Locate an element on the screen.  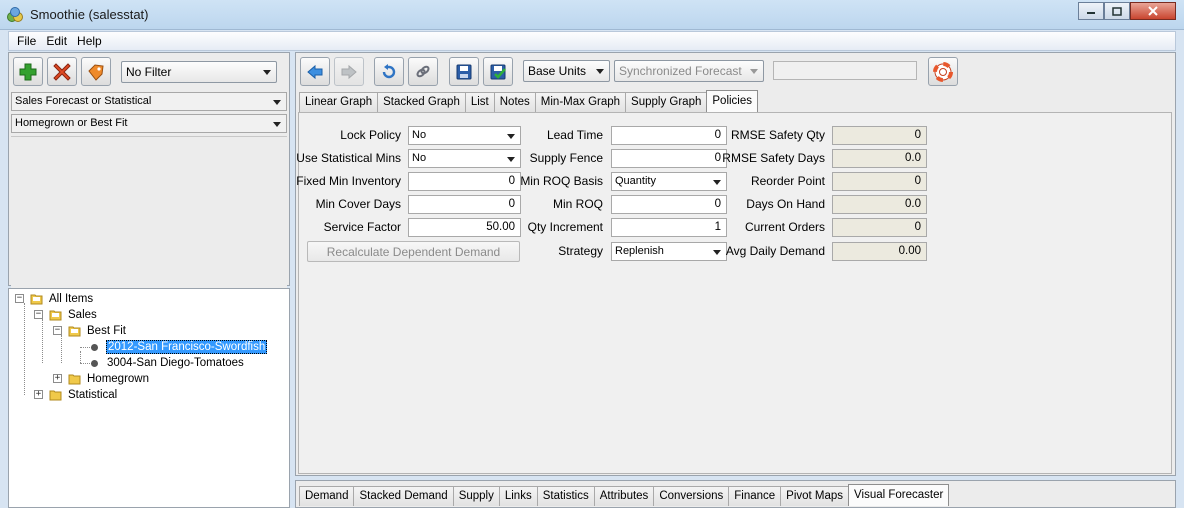
tab-list: List is located at coordinates (479, 102).